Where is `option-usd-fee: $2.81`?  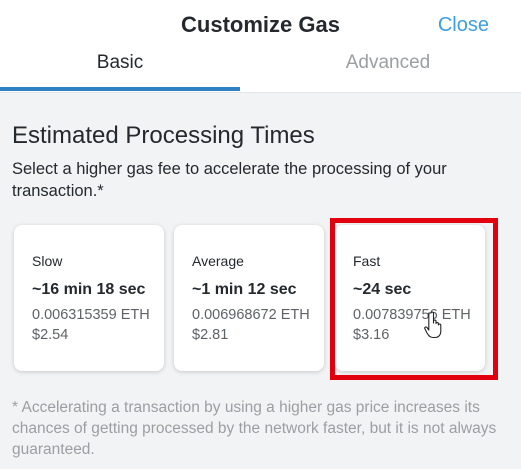 option-usd-fee: $2.81 is located at coordinates (210, 335).